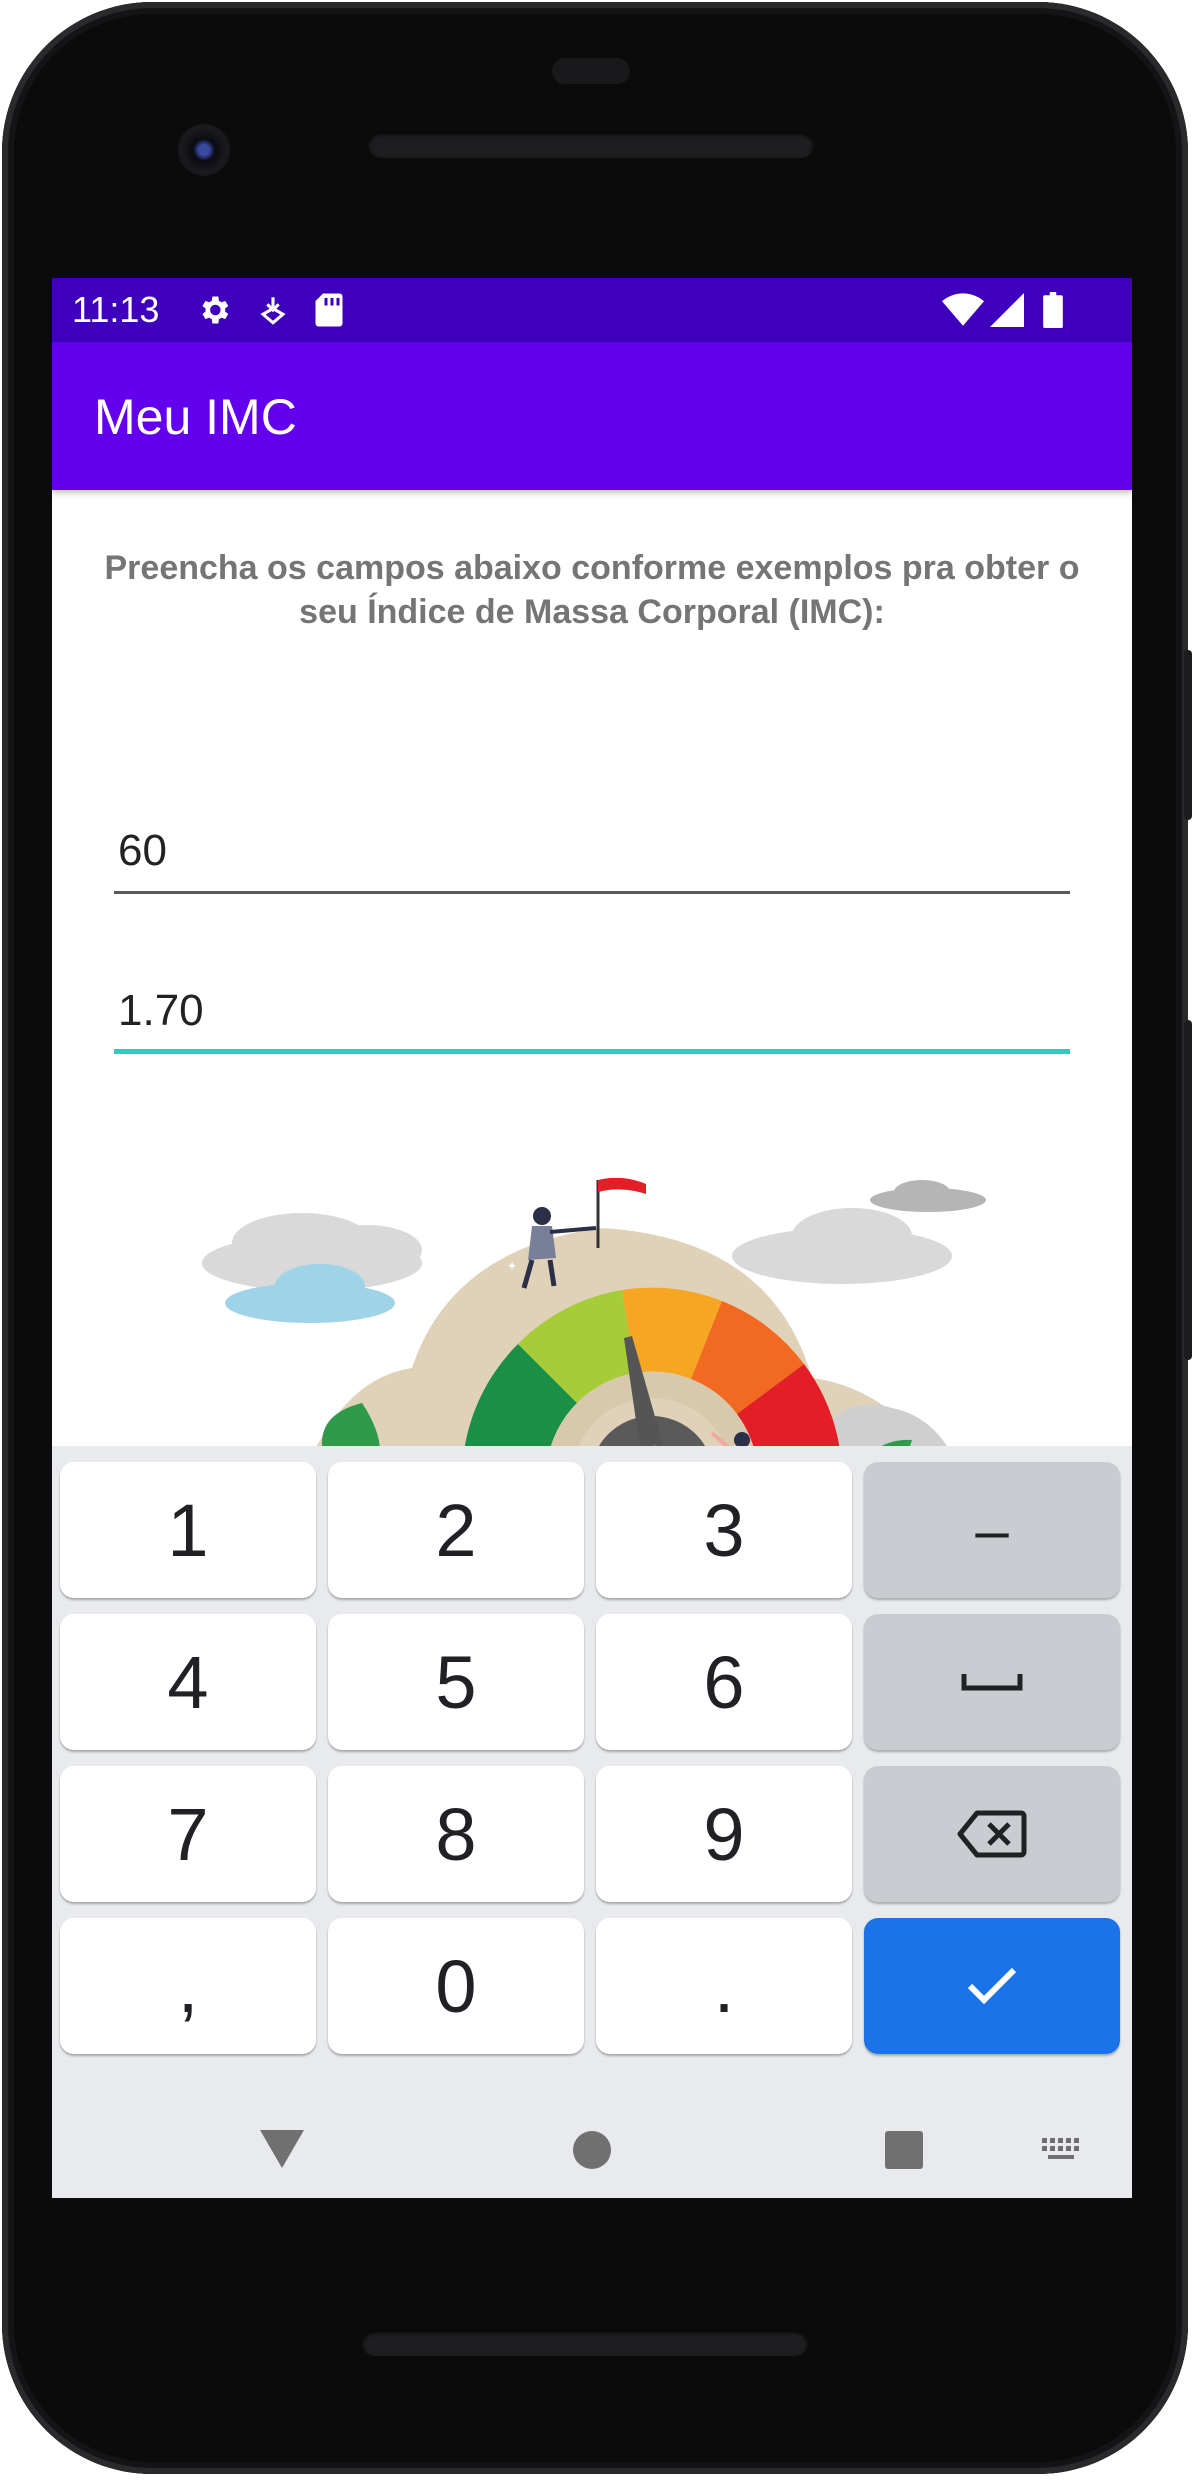  Describe the element at coordinates (161, 1010) in the screenshot. I see `height-value: 1.70` at that location.